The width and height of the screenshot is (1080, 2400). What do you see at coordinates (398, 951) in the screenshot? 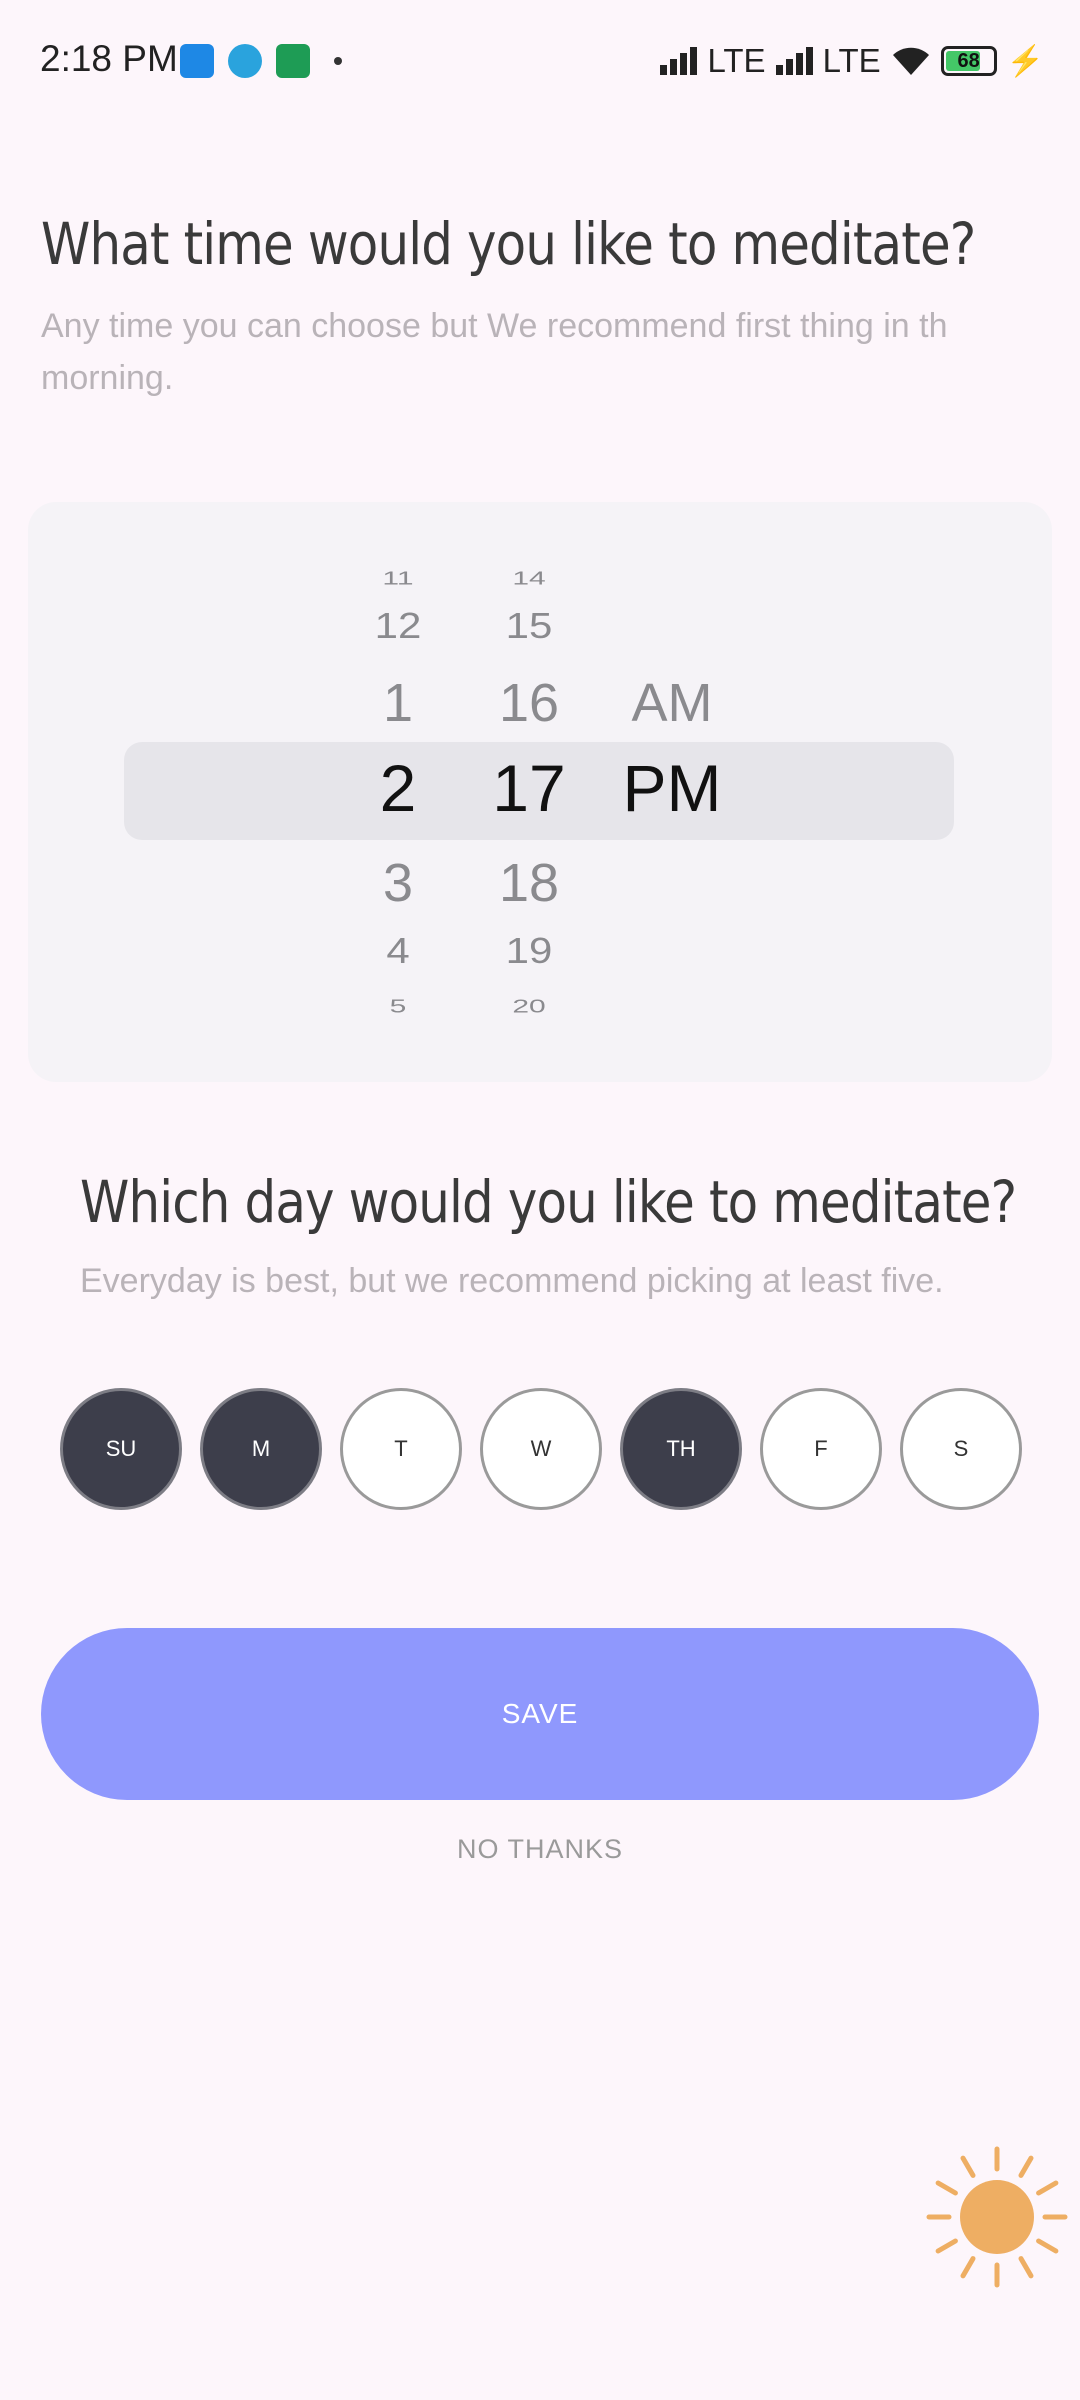
I see `hours-option: 4` at bounding box center [398, 951].